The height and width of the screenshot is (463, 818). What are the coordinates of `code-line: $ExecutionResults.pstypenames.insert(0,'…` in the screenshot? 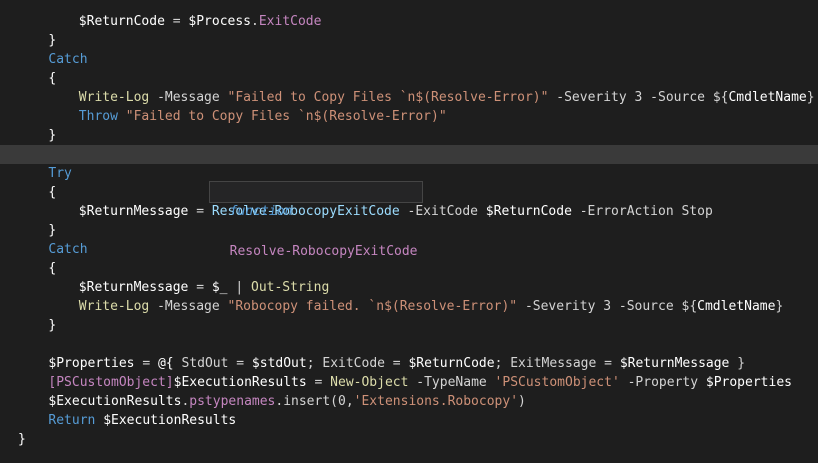 It's located at (409, 401).